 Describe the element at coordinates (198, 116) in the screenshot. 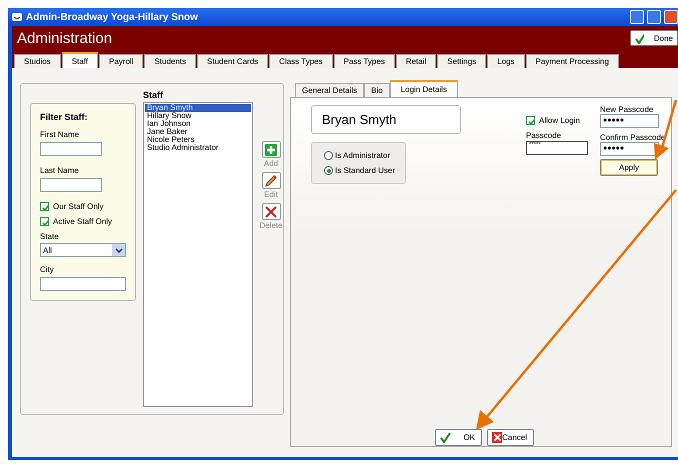

I see `list-item: Hillary Snow` at that location.